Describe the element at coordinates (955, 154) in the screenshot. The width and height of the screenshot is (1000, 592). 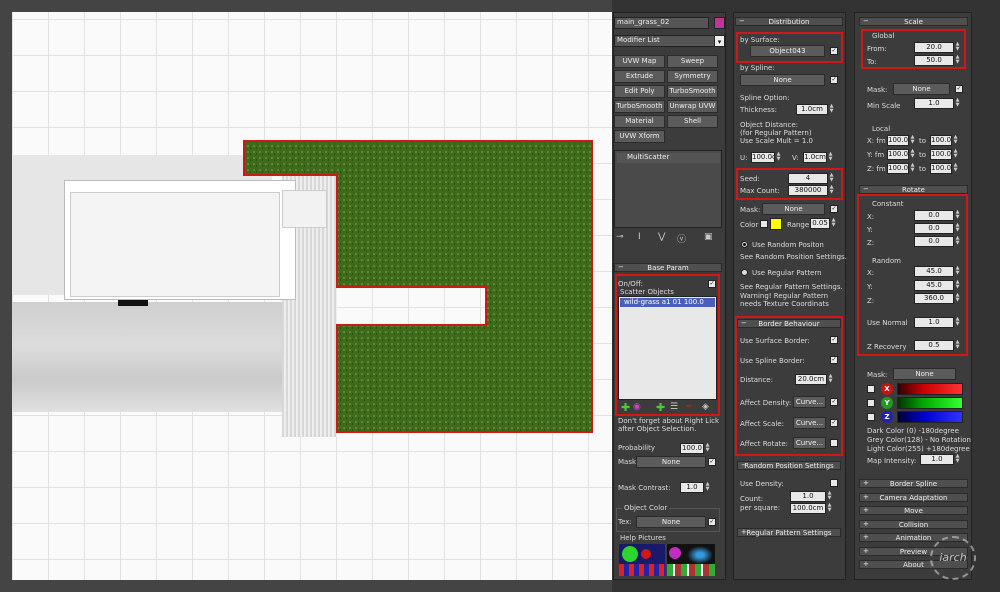
I see `local-y-to-spinner: ▲ ▼` at that location.